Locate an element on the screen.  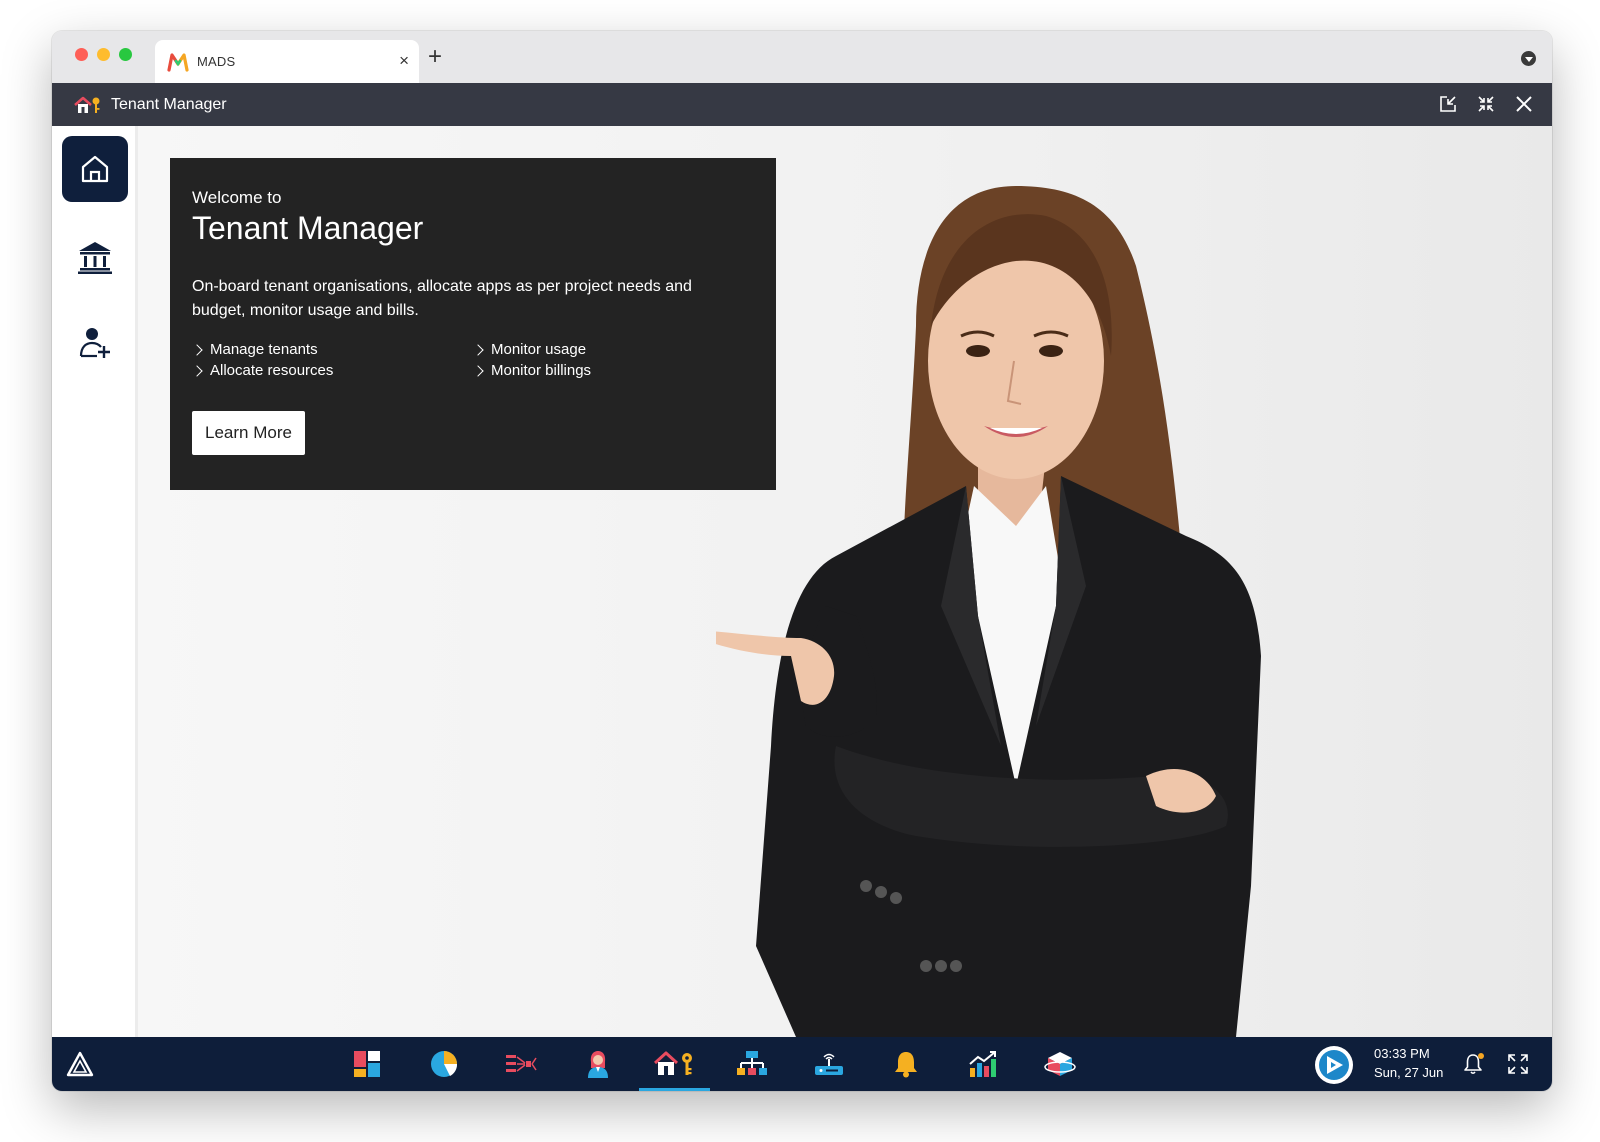
window-zoom-button is located at coordinates (125, 54).